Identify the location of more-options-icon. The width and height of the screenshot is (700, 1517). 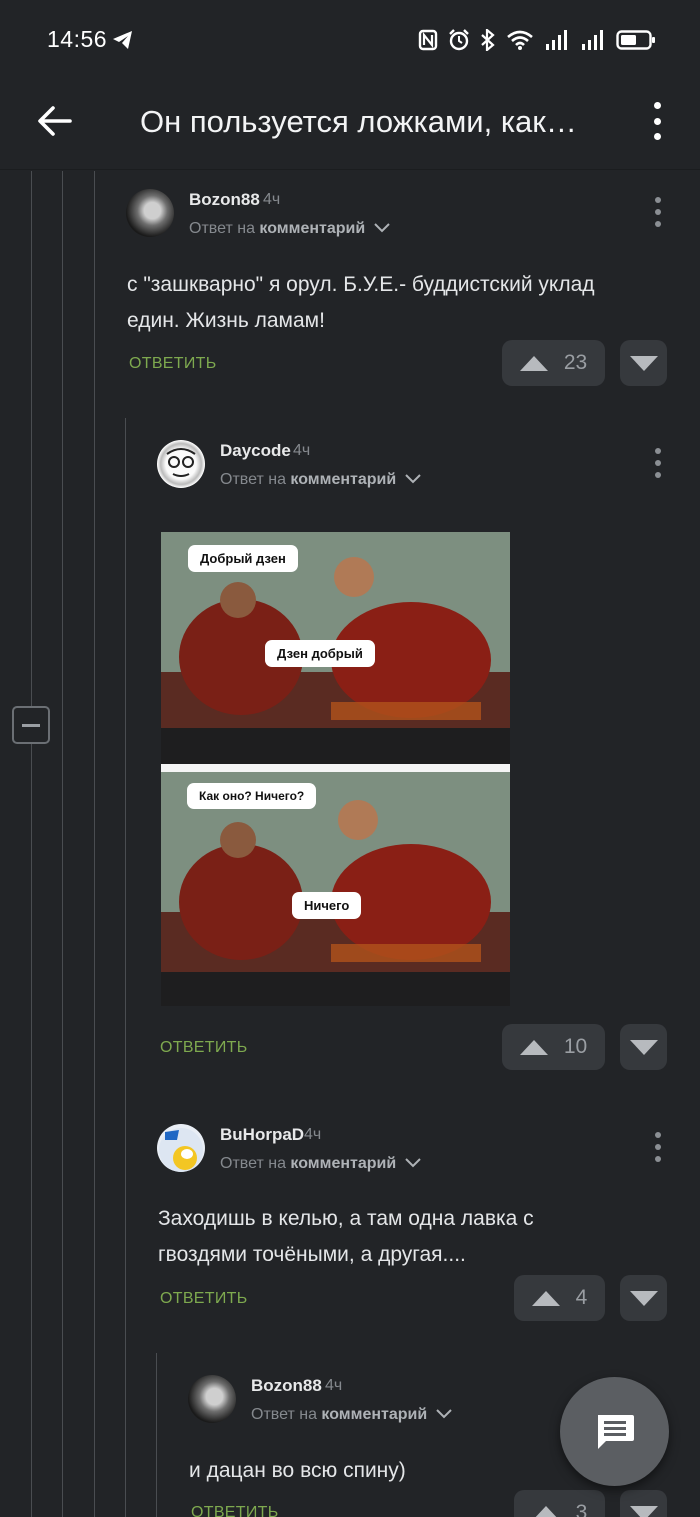
(657, 121).